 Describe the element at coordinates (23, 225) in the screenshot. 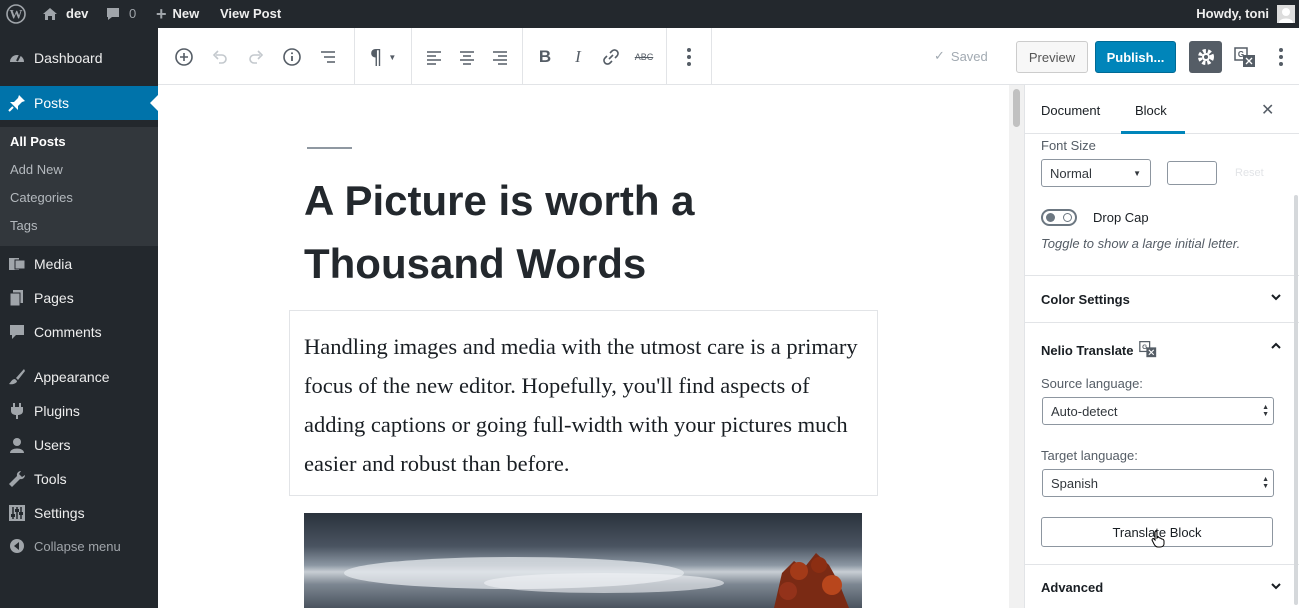

I see `submenu-tags: Tags` at that location.